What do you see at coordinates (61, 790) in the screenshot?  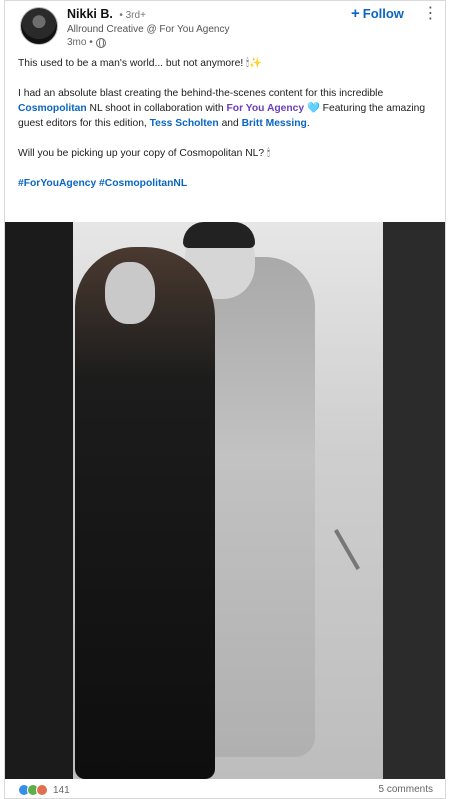 I see `reaction-count: 141` at bounding box center [61, 790].